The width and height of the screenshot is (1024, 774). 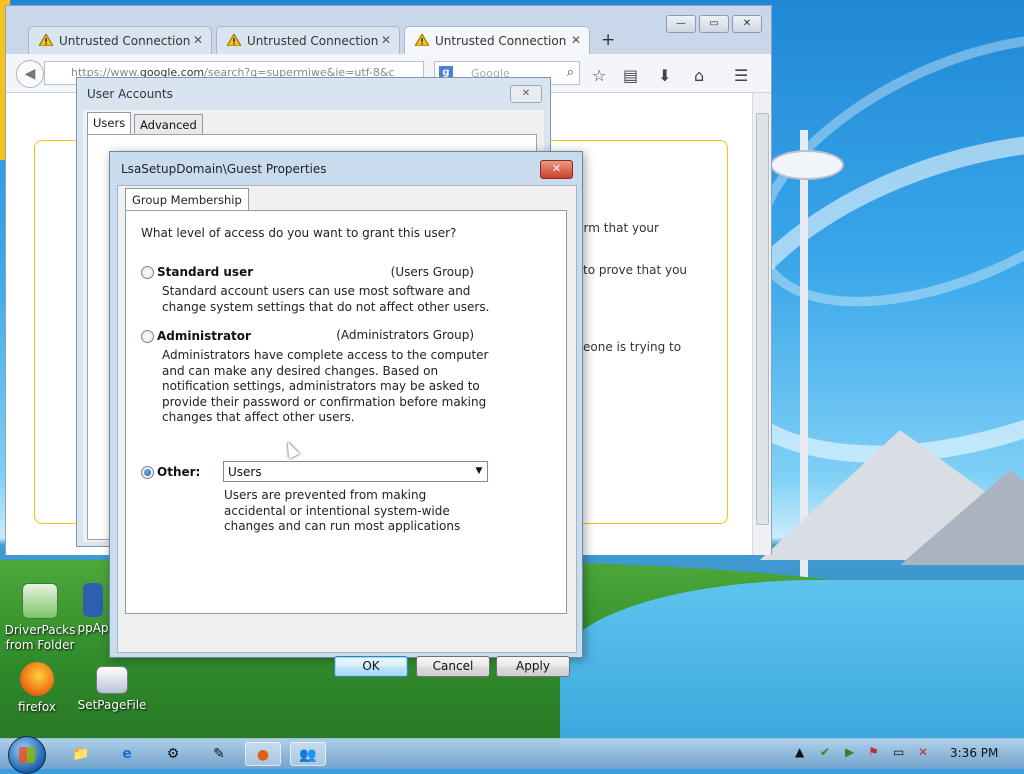 What do you see at coordinates (825, 752) in the screenshot?
I see `security-tray-icon: ✔` at bounding box center [825, 752].